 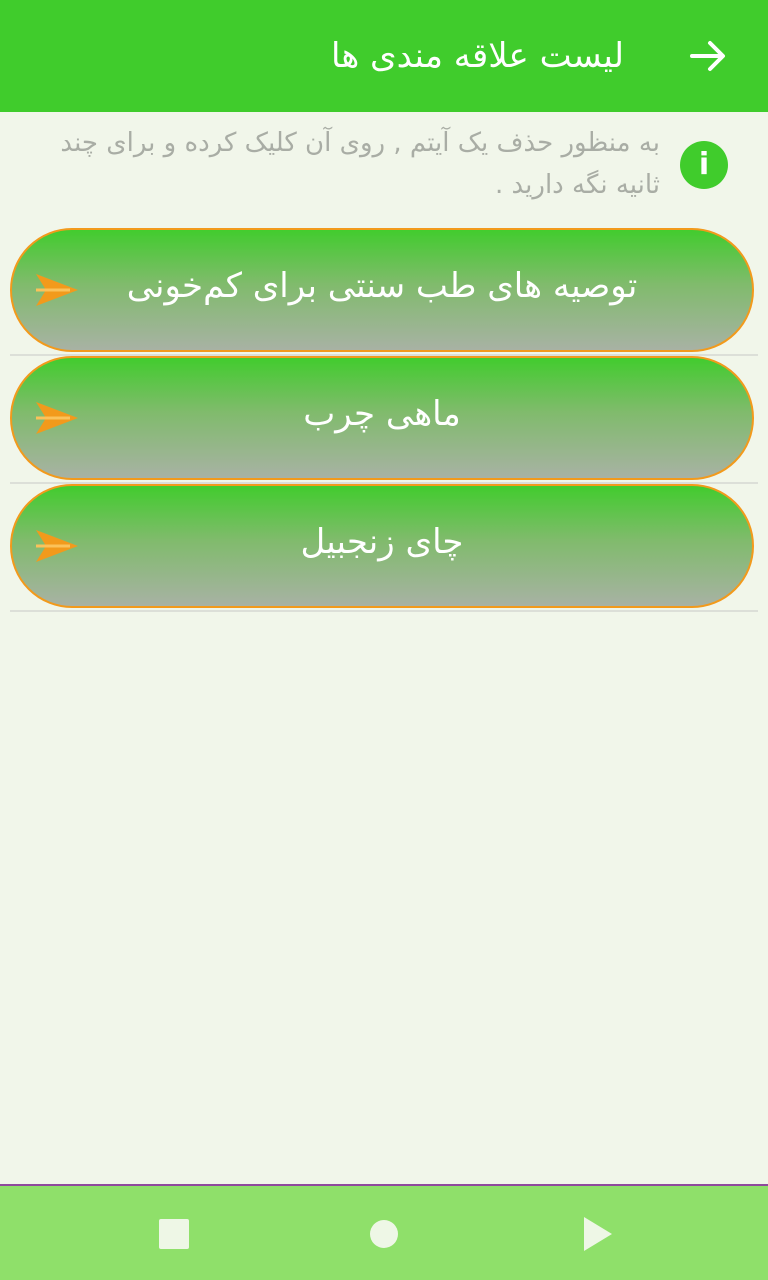 I want to click on info-icon: i, so click(x=704, y=165).